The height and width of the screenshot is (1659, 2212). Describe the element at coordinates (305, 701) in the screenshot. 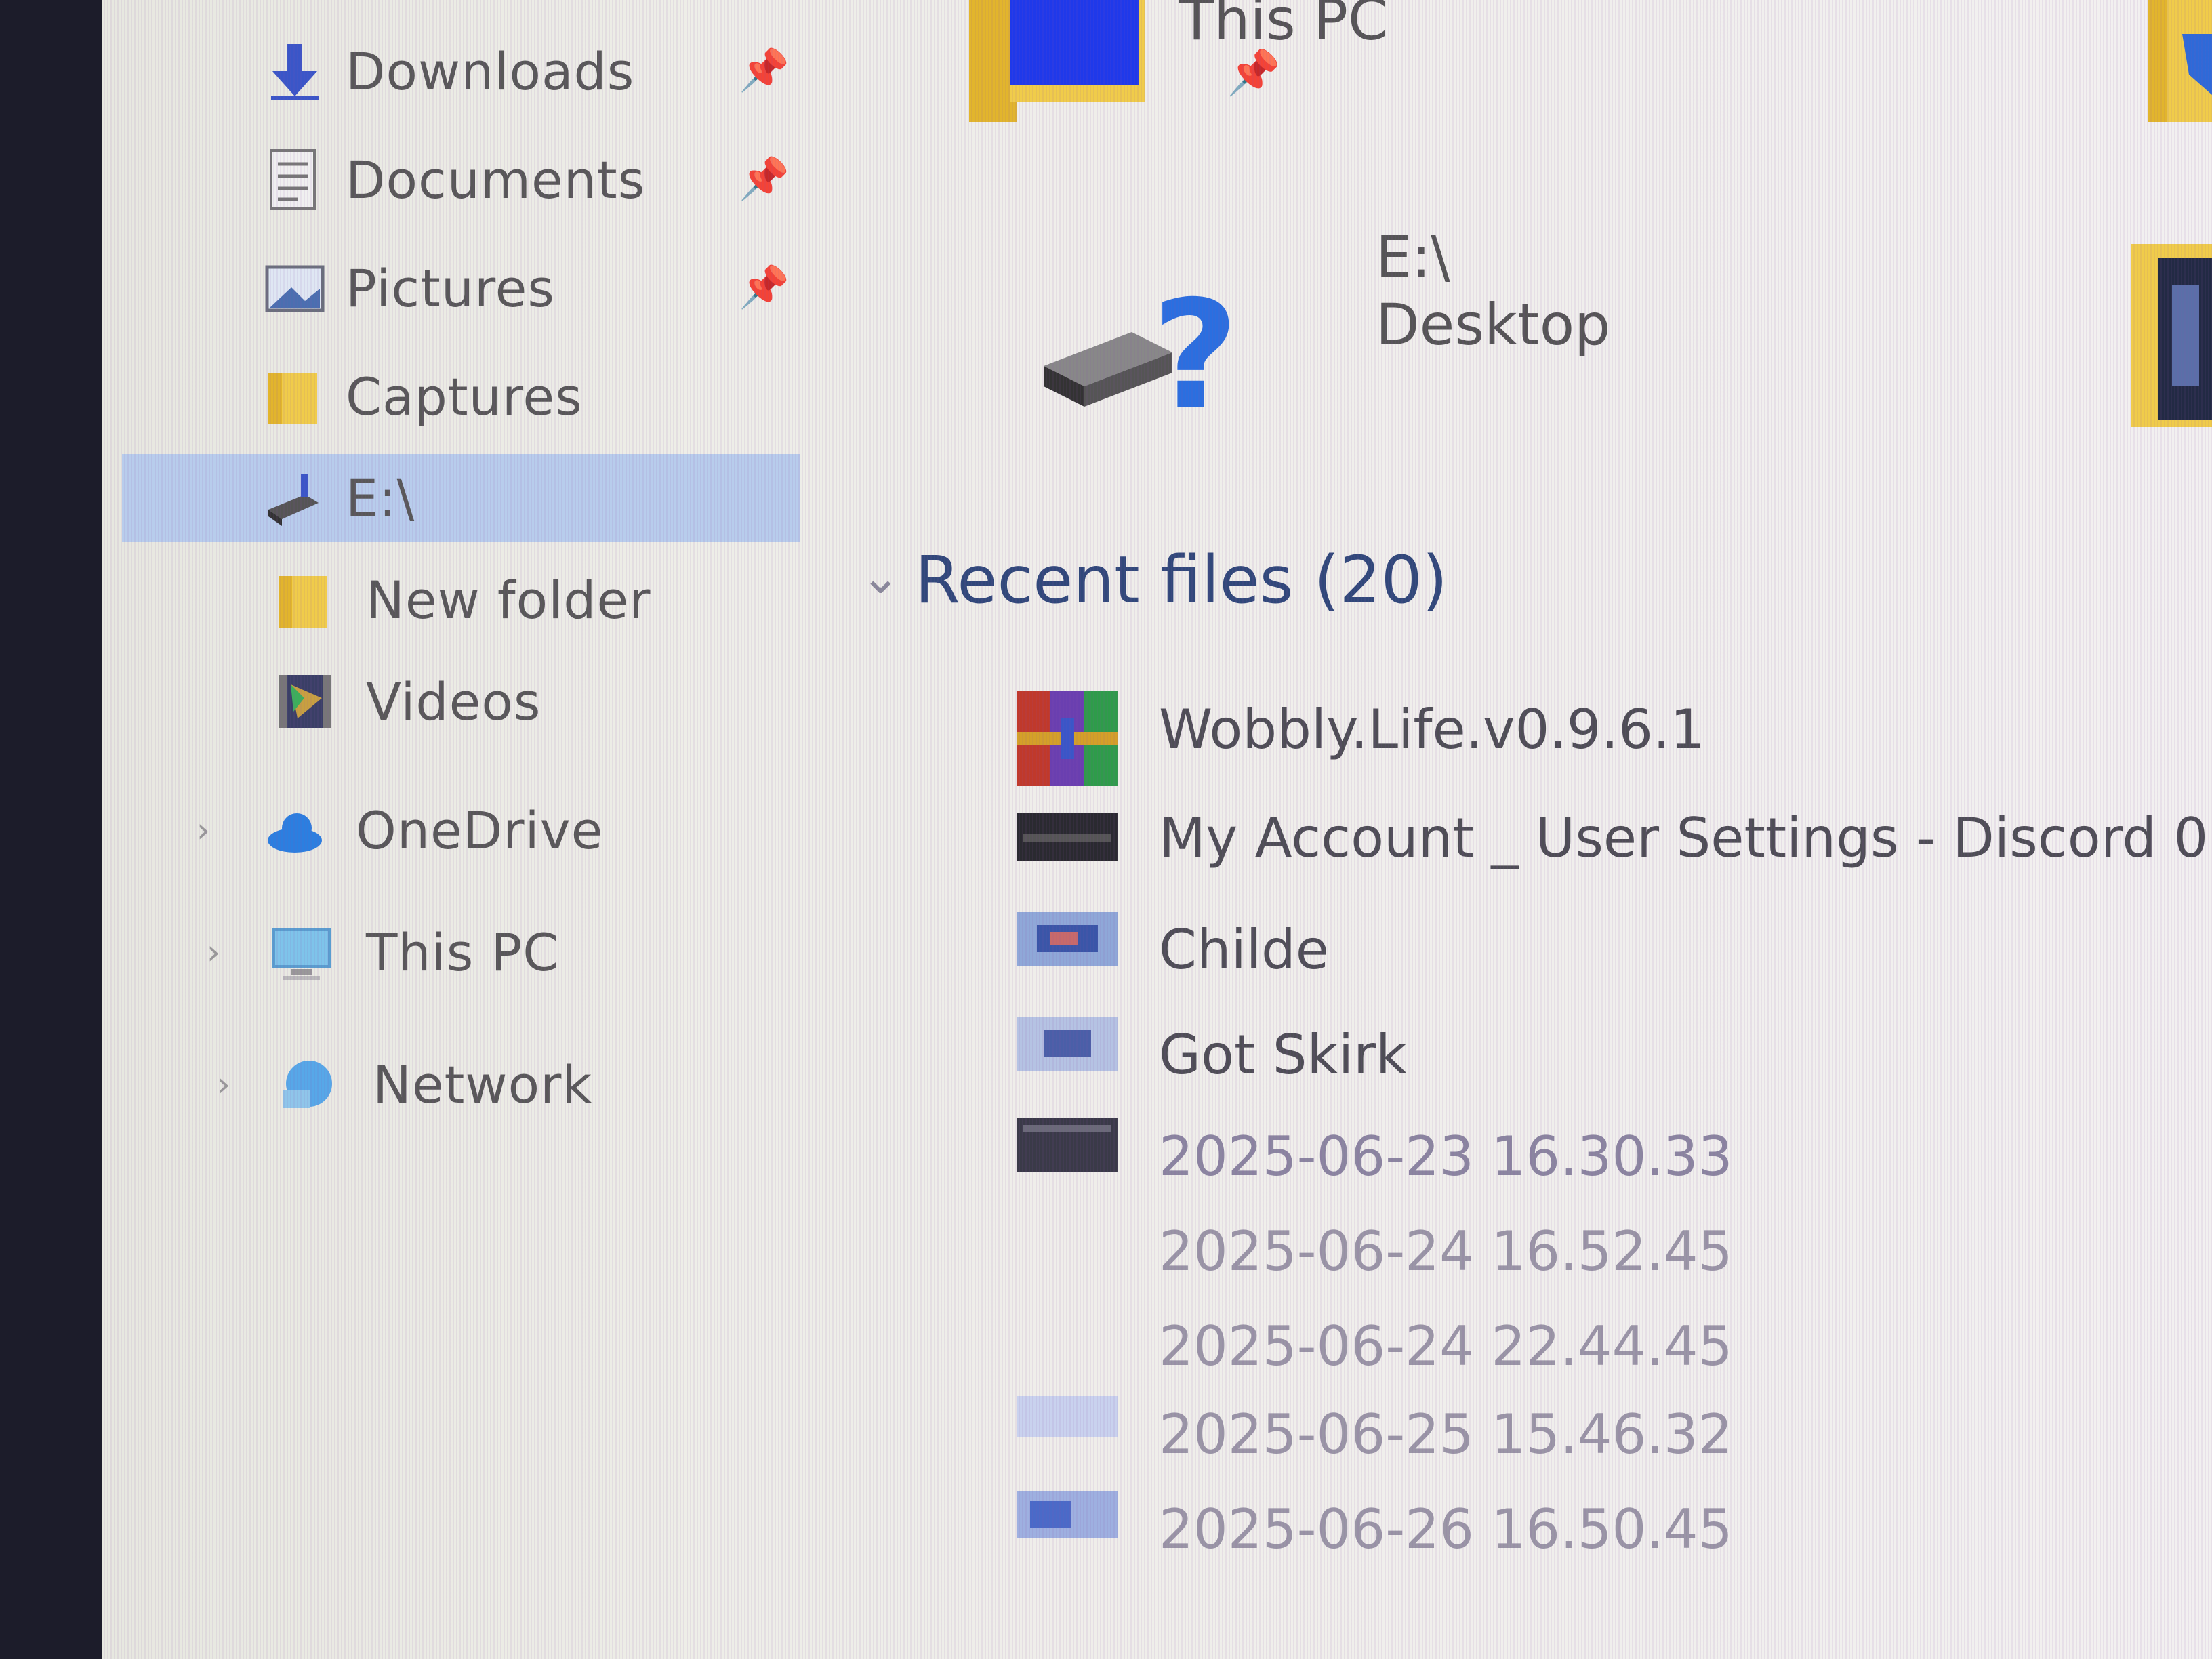

I see `videos-icon` at that location.